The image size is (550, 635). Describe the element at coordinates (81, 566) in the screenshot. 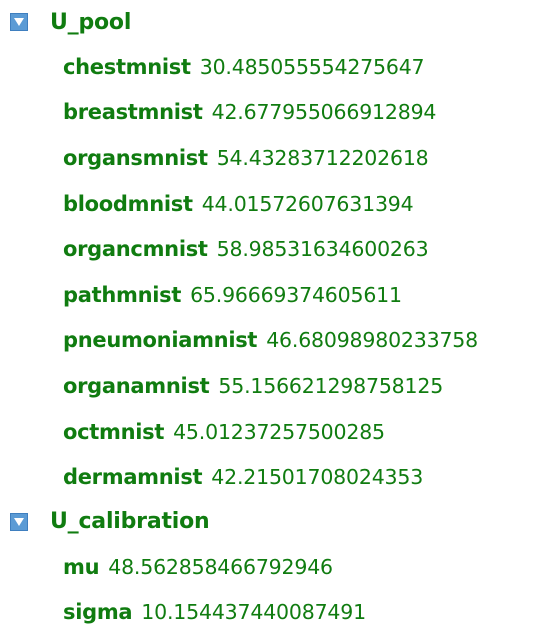

I see `leaf-key: mu` at that location.